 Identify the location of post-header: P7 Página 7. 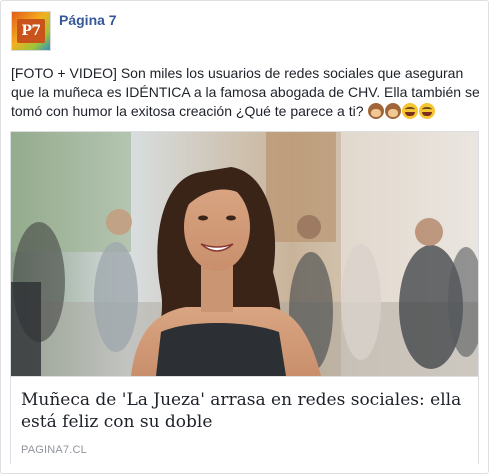
(64, 31).